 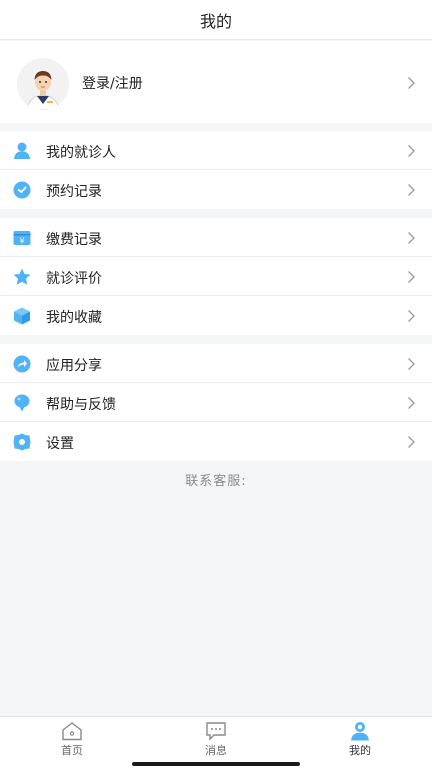 What do you see at coordinates (360, 750) in the screenshot?
I see `tab-label: 我的` at bounding box center [360, 750].